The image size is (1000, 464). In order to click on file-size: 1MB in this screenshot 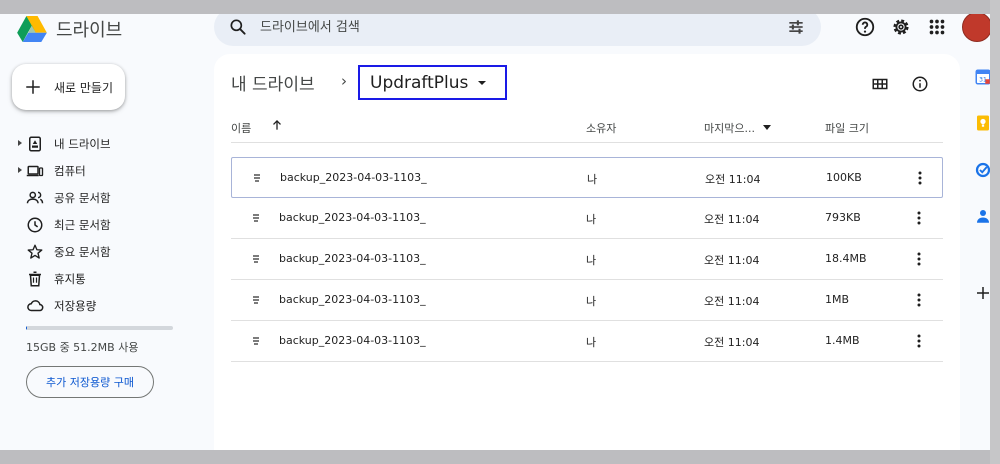, I will do `click(837, 299)`.